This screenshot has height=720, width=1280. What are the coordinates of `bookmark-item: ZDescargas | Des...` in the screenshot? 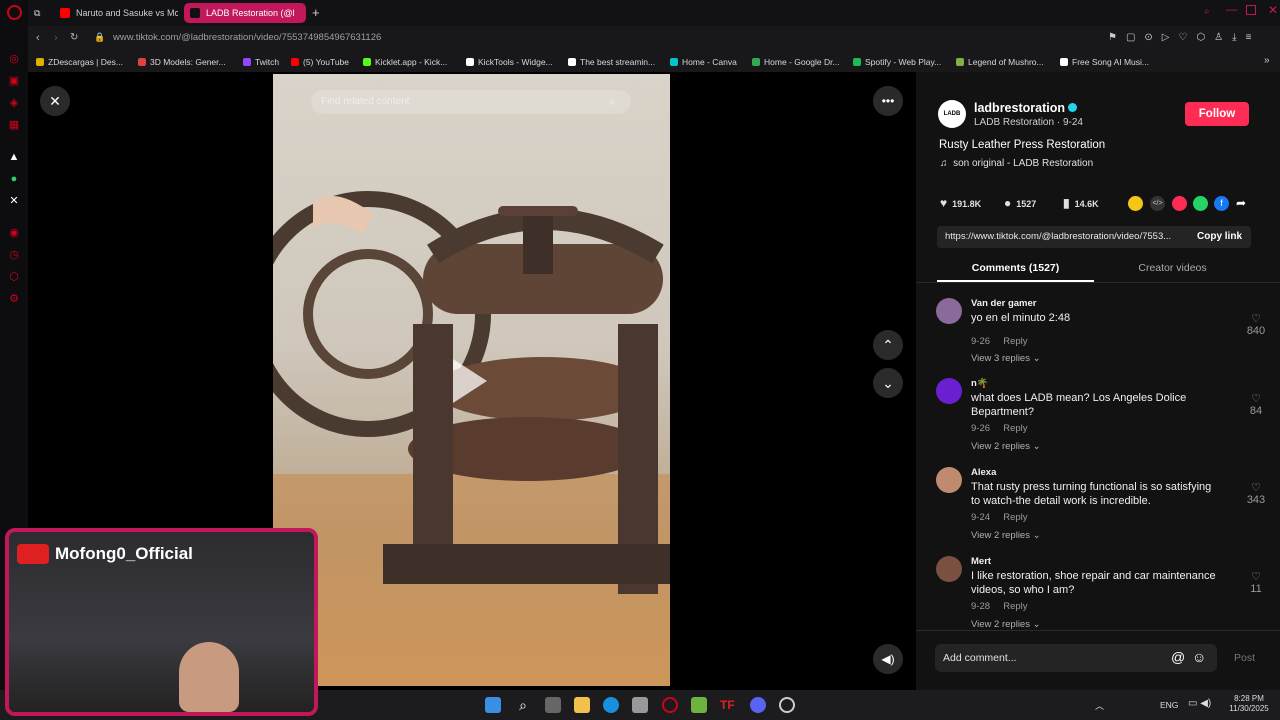 It's located at (79, 62).